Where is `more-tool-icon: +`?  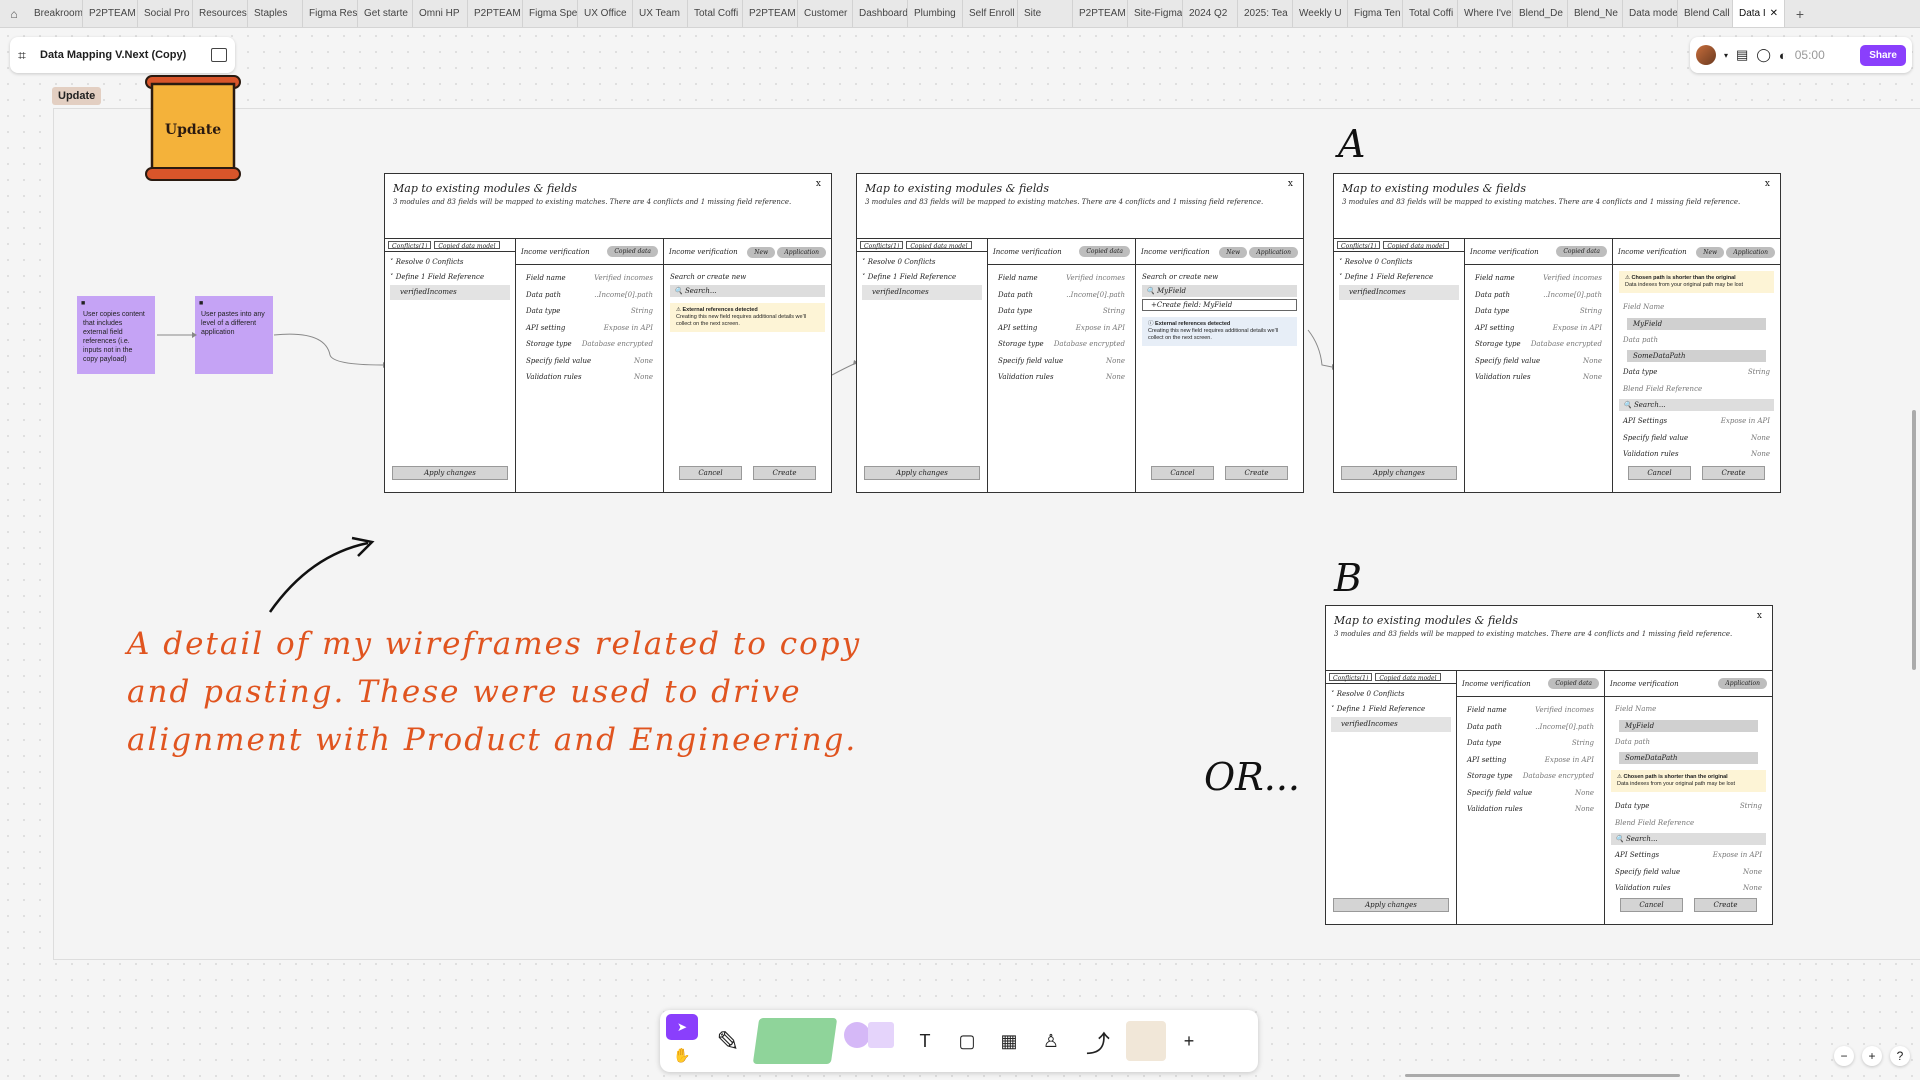
more-tool-icon: + is located at coordinates (1189, 1041).